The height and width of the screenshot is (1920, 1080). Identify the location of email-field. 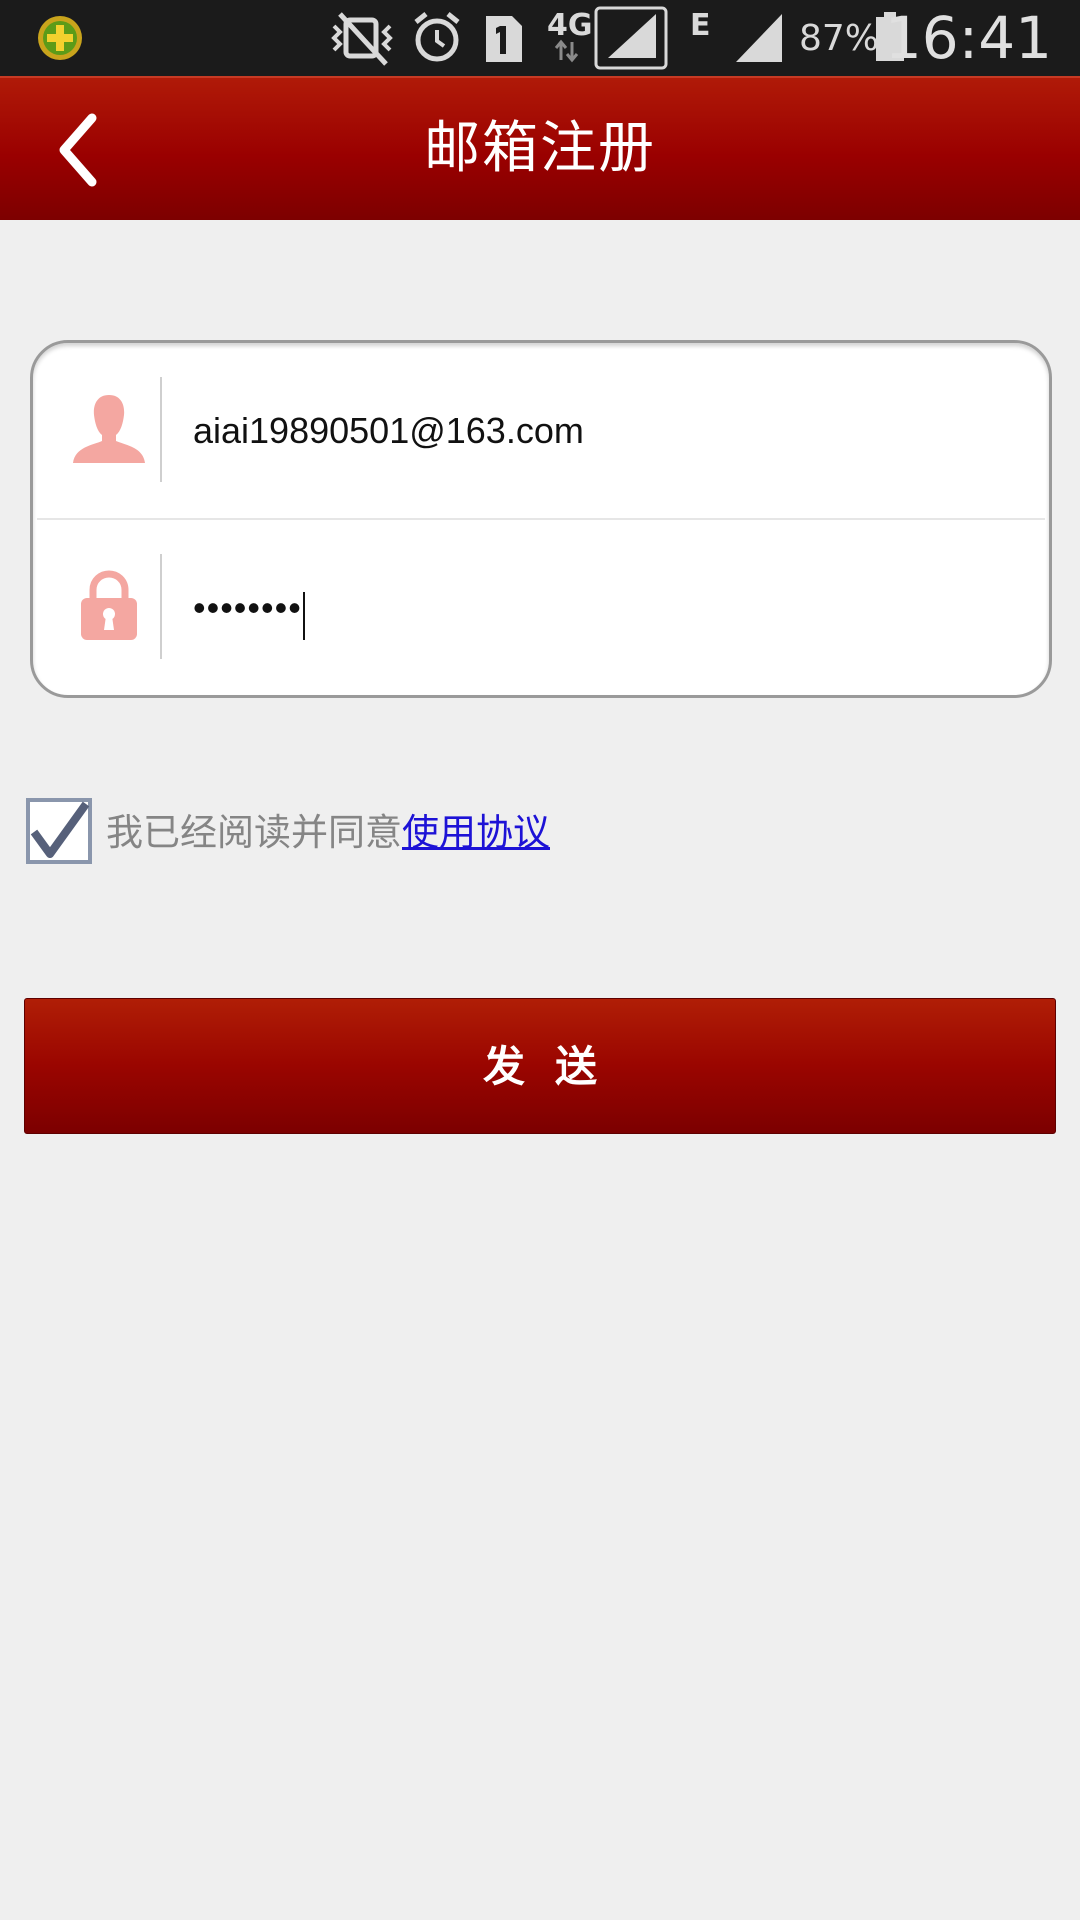
(603, 431).